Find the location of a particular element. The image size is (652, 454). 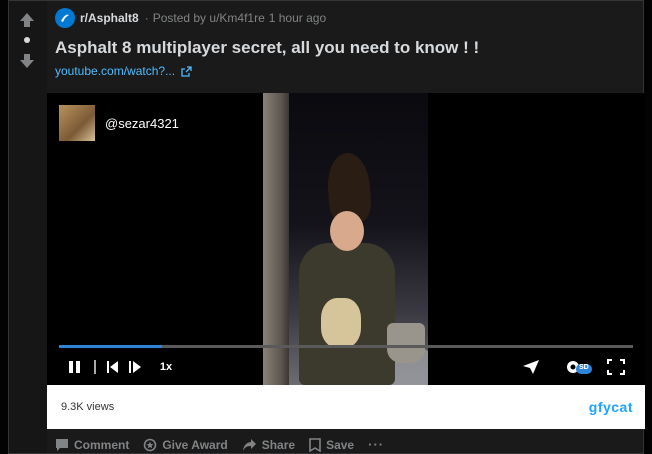

quality-label: SD is located at coordinates (584, 367).